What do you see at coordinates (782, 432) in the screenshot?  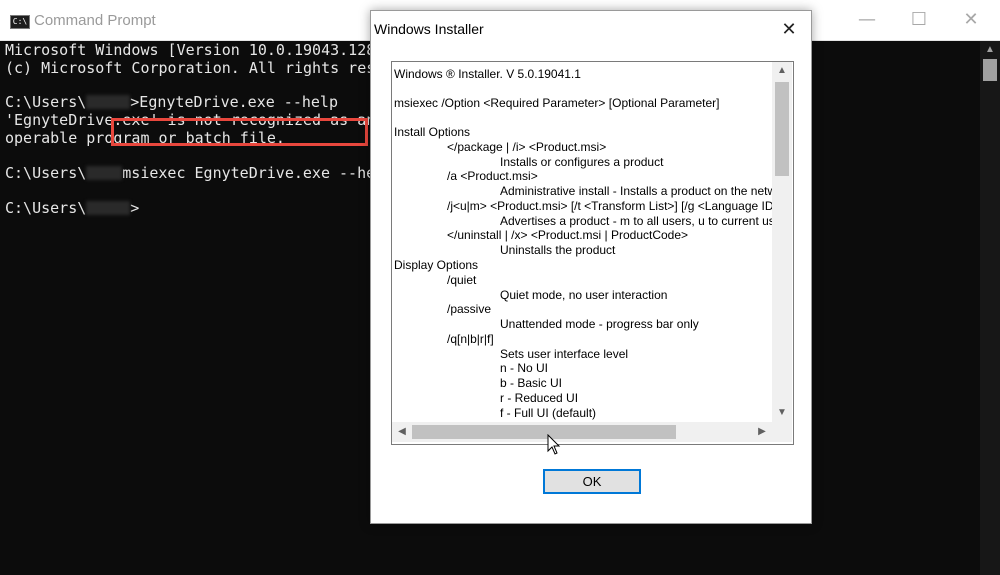 I see `scrollbar-corner` at bounding box center [782, 432].